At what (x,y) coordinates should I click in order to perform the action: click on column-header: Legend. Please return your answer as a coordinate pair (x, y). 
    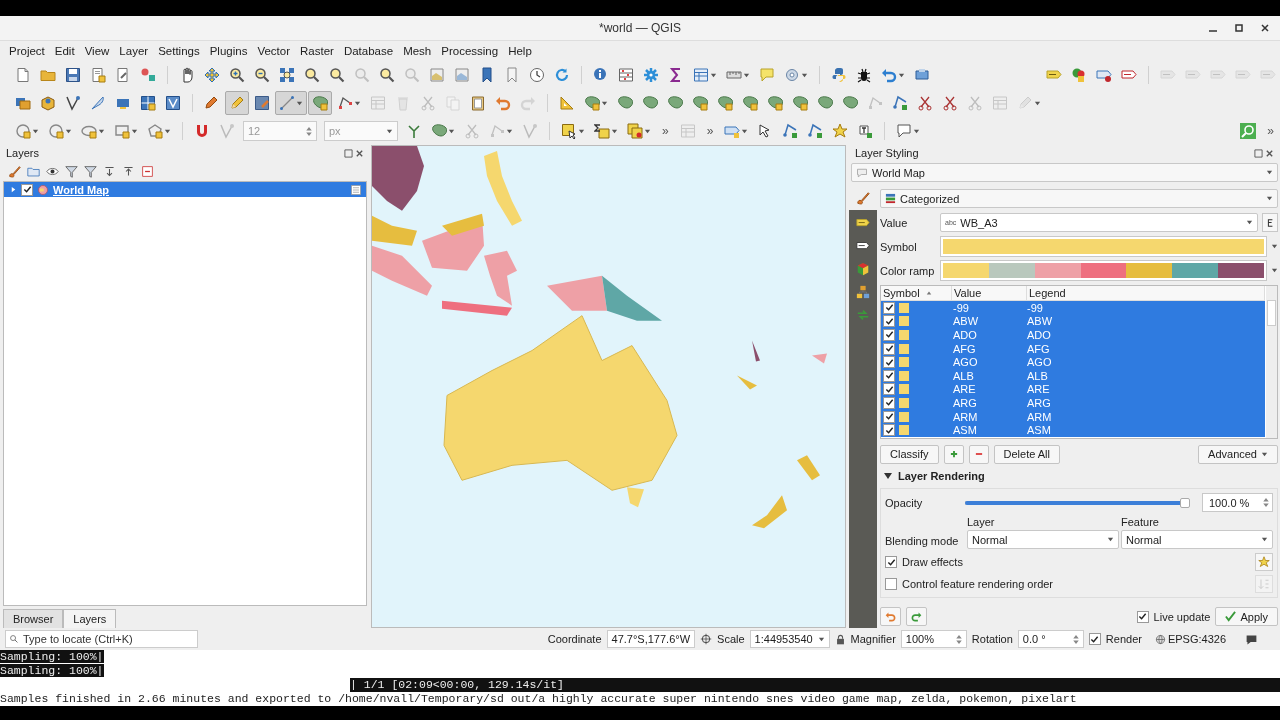
    Looking at the image, I should click on (1146, 293).